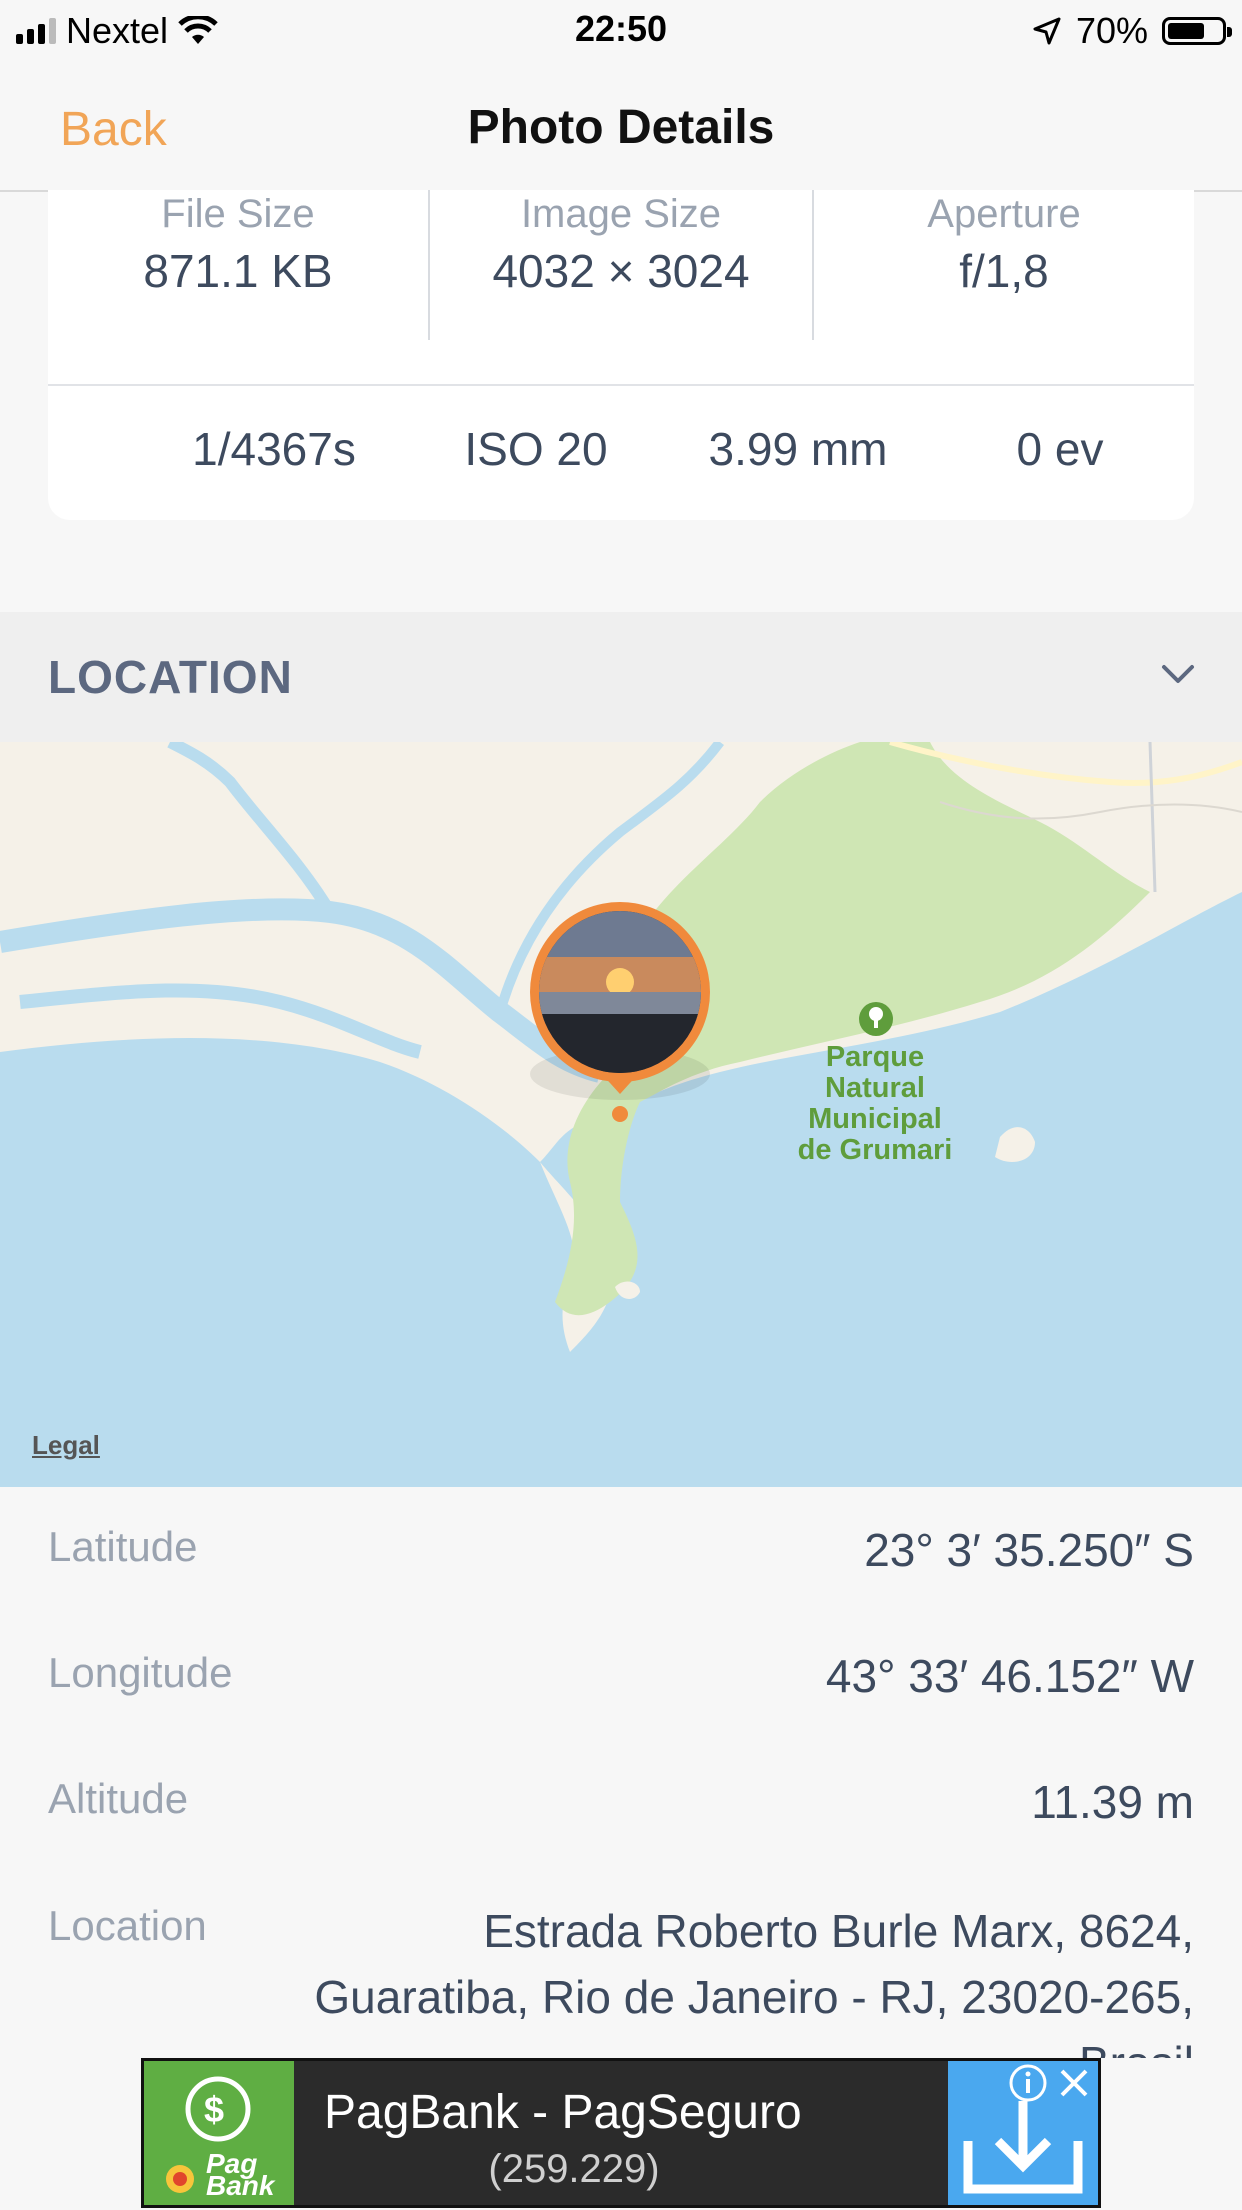  Describe the element at coordinates (1074, 2083) in the screenshot. I see `ad-close-icon` at that location.